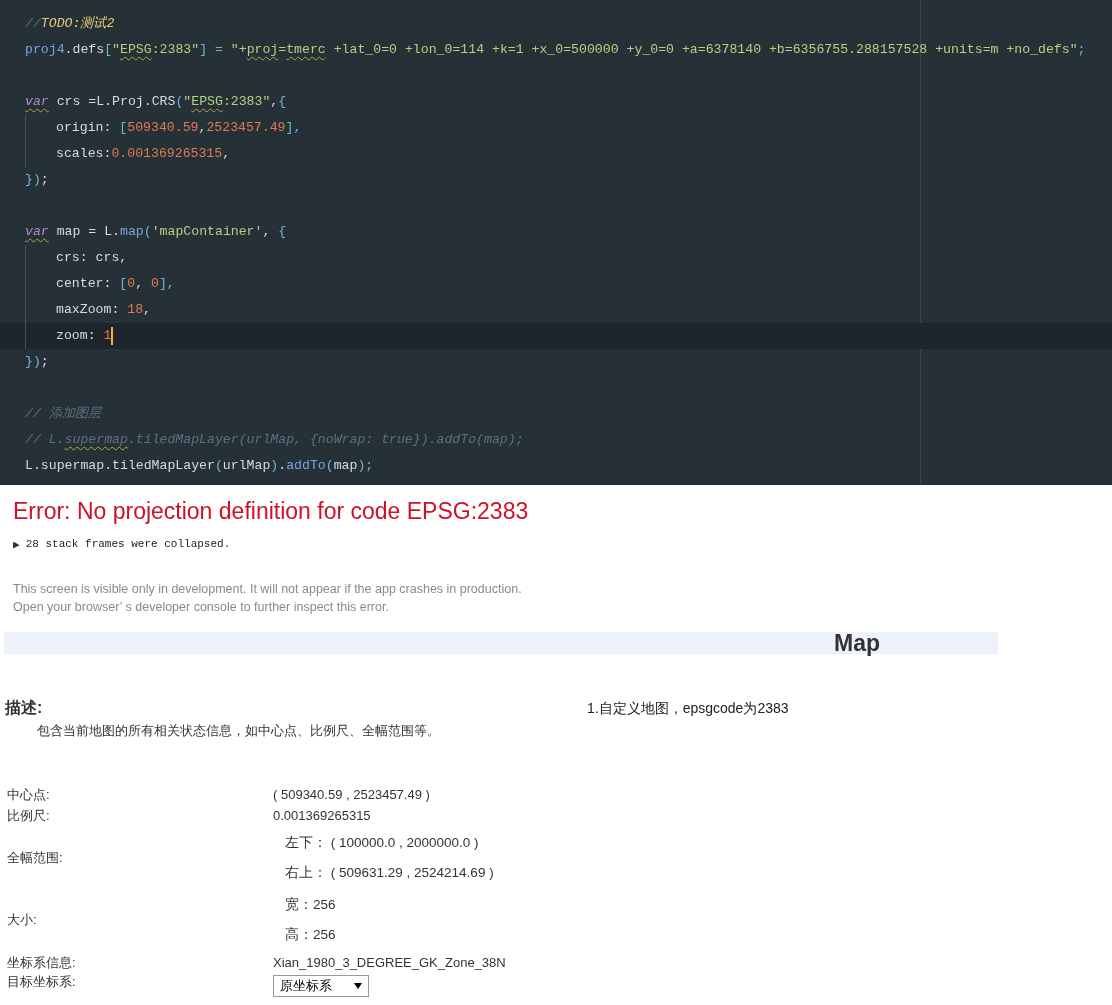 Image resolution: width=1112 pixels, height=1005 pixels. What do you see at coordinates (389, 962) in the screenshot?
I see `property-value: Xian_1980_3_DEGREE_GK_Zone_38N` at bounding box center [389, 962].